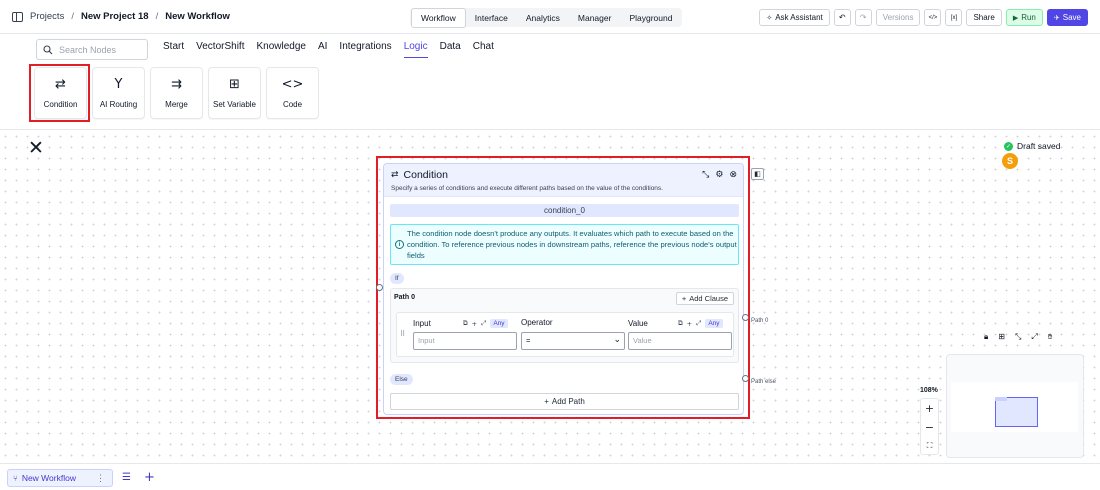  Describe the element at coordinates (863, 17) in the screenshot. I see `redo-button: ↷` at that location.